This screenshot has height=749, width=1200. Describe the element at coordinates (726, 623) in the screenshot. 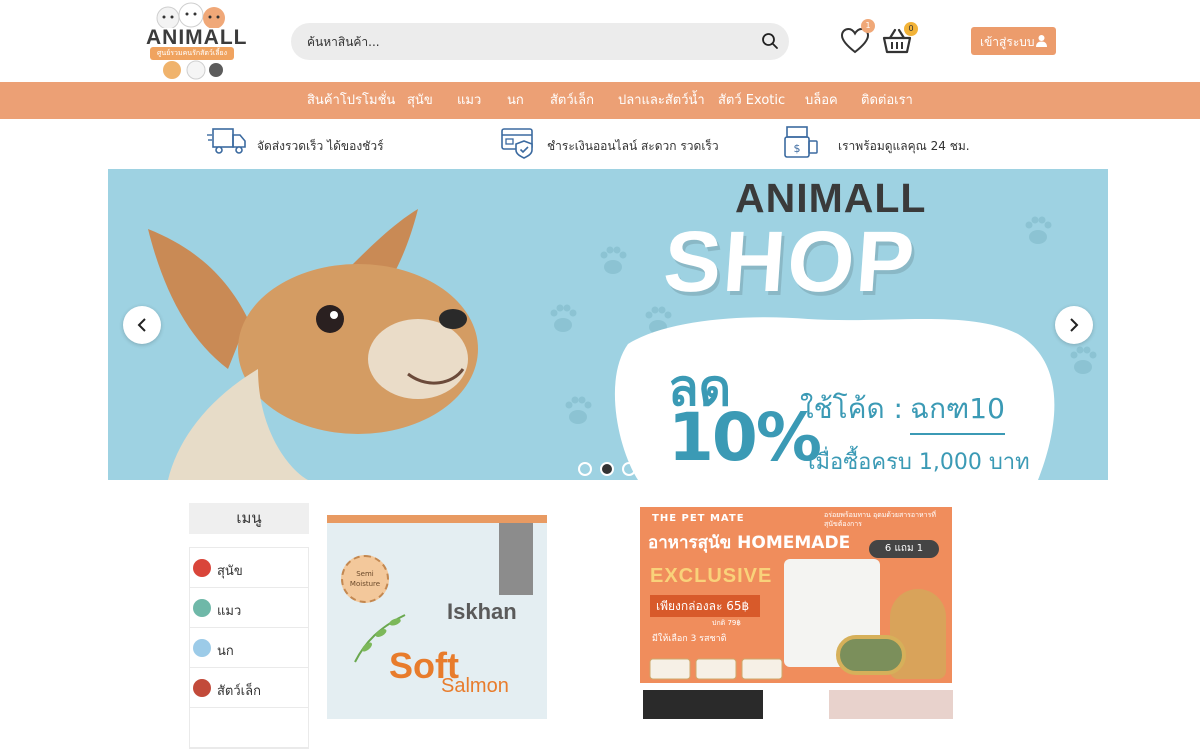

I see `promo-price-note: ปกติ 79฿` at that location.